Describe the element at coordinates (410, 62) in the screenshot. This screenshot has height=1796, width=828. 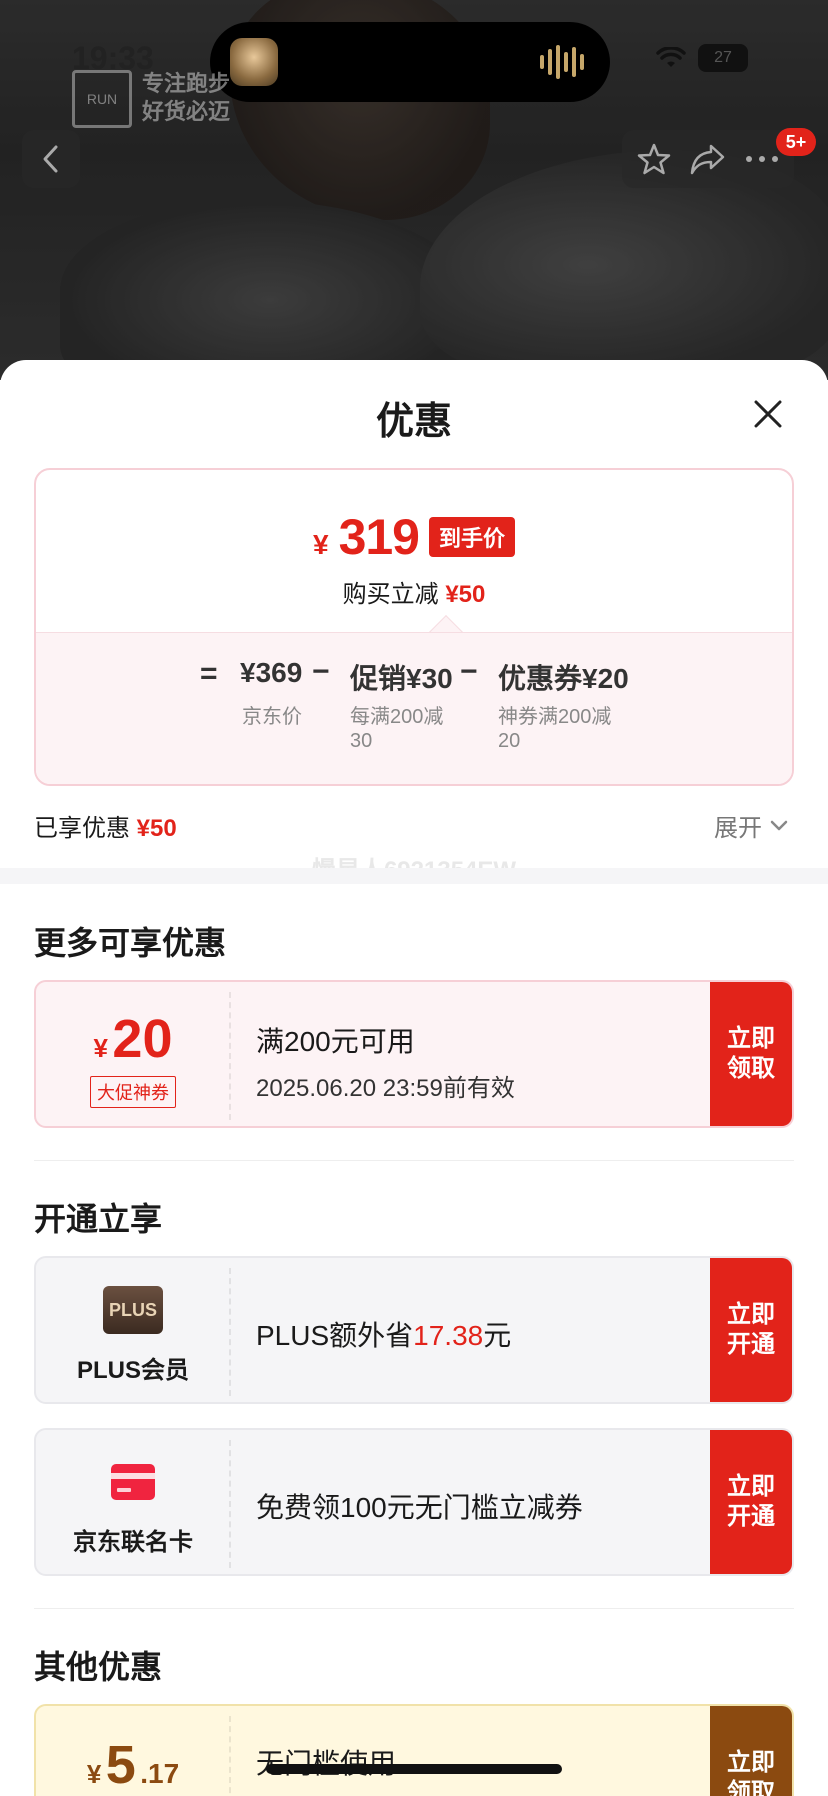
I see `dynamic-island` at that location.